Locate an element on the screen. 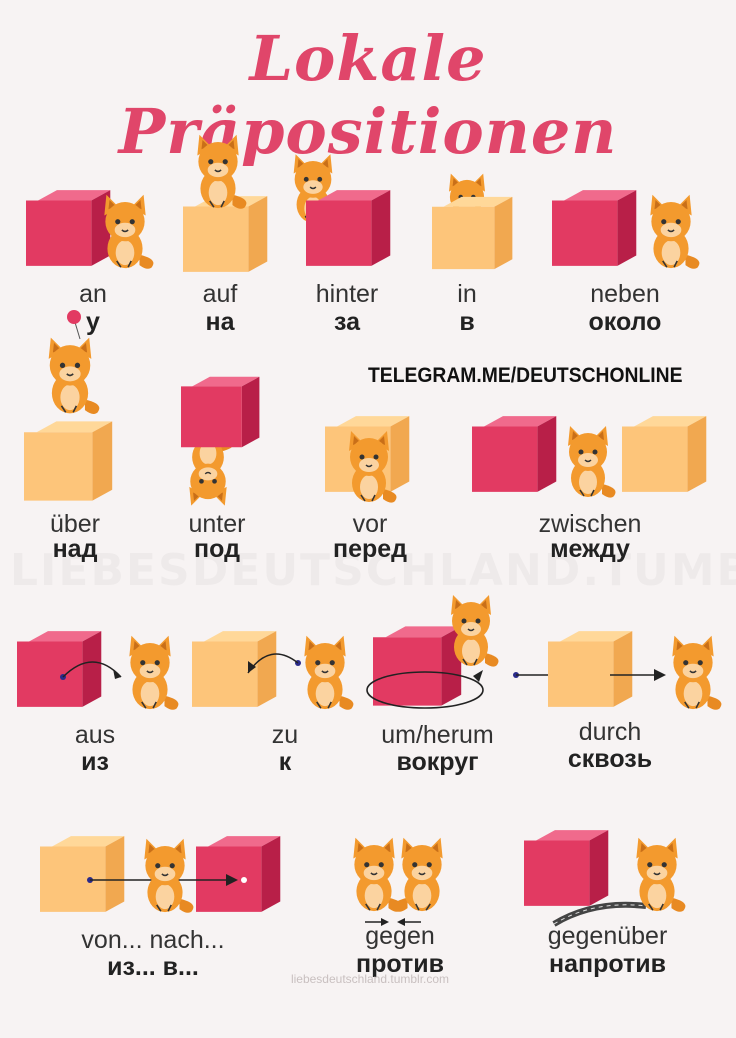 This screenshot has width=736, height=1038. scene-von-nach is located at coordinates (160, 875).